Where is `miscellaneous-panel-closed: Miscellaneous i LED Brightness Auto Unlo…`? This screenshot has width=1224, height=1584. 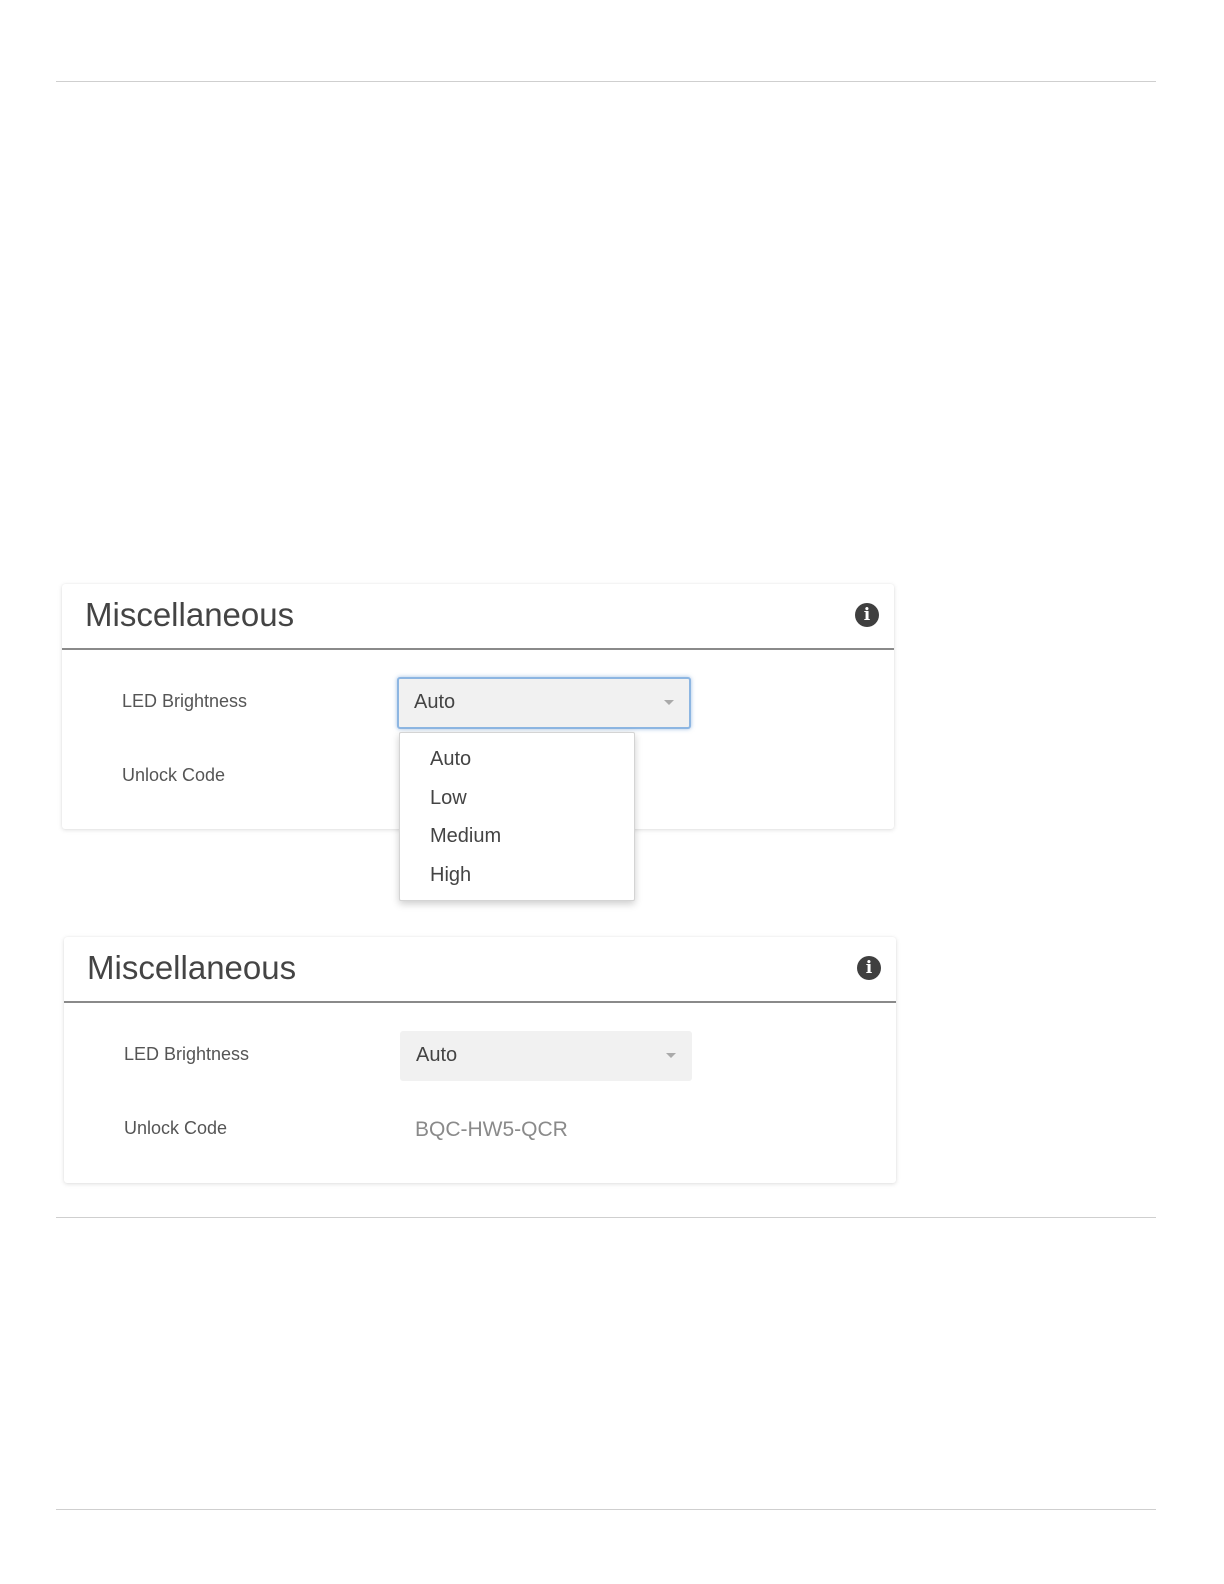 miscellaneous-panel-closed: Miscellaneous i LED Brightness Auto Unlo… is located at coordinates (480, 1060).